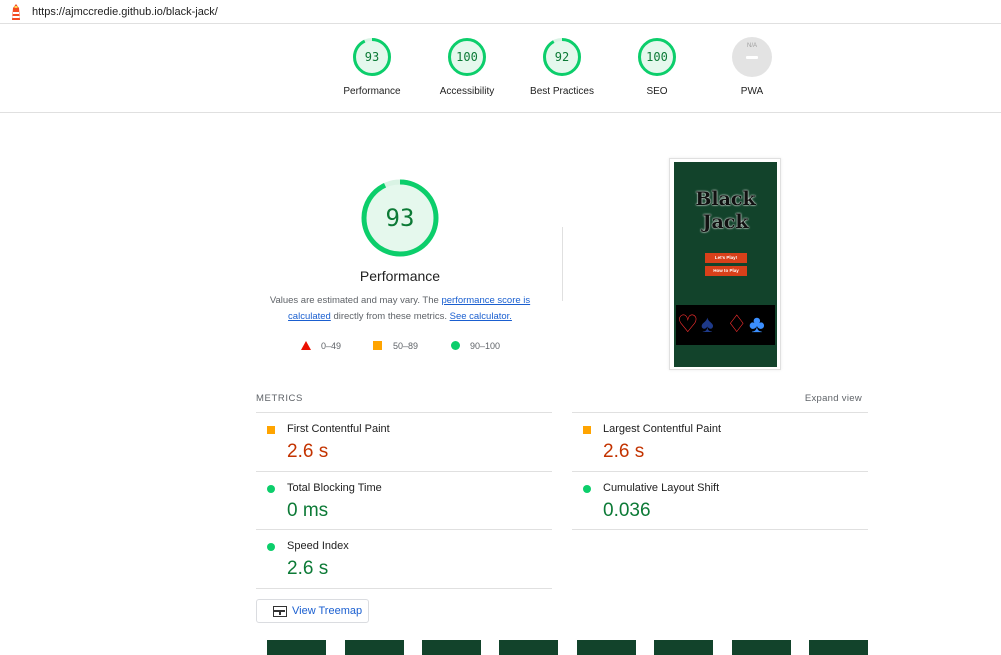  I want to click on note-text: directly from these metrics., so click(390, 316).